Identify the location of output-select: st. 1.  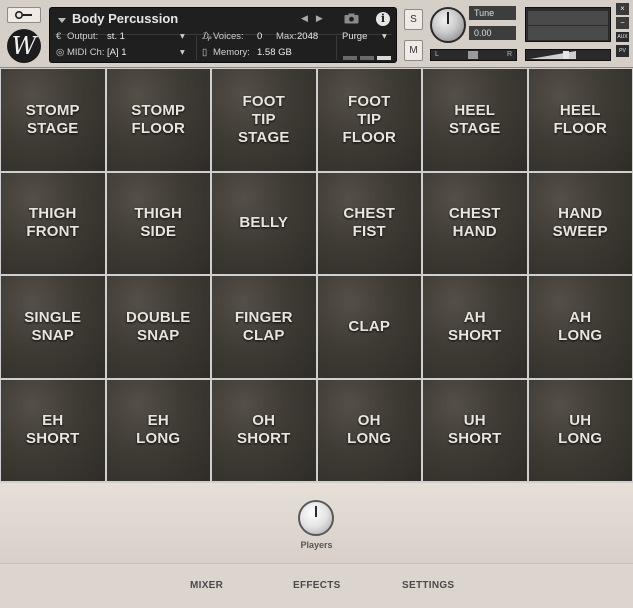
(116, 36).